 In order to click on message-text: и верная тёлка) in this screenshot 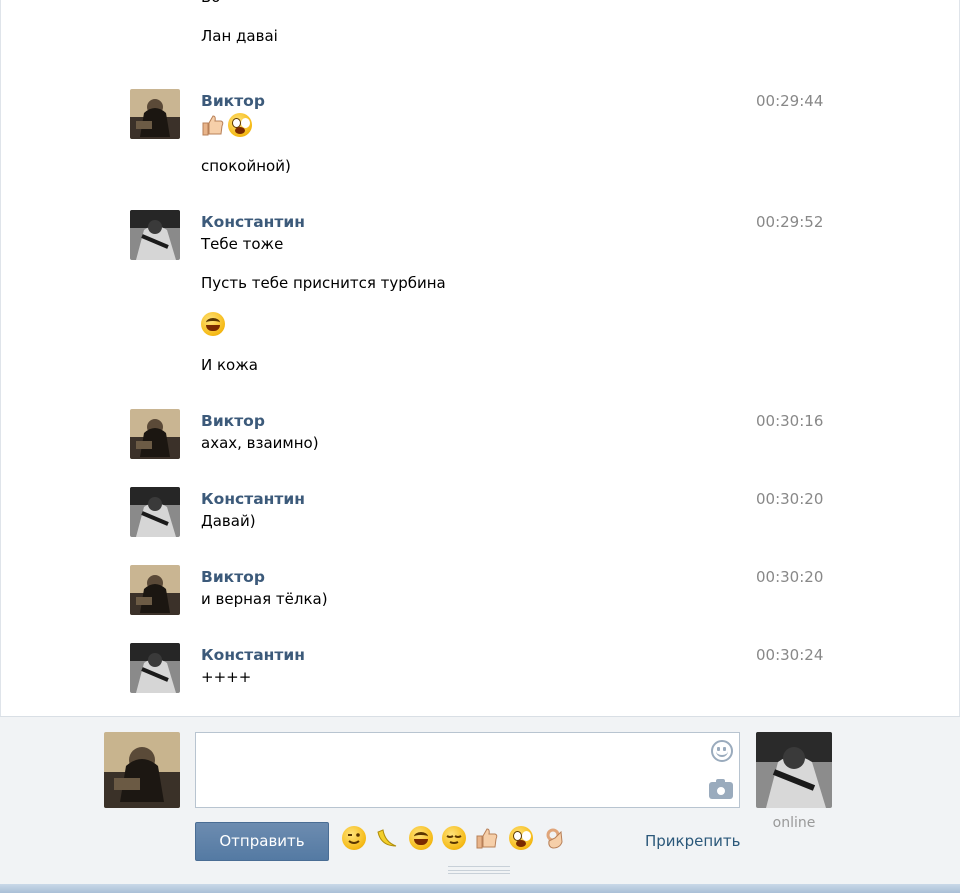, I will do `click(264, 599)`.